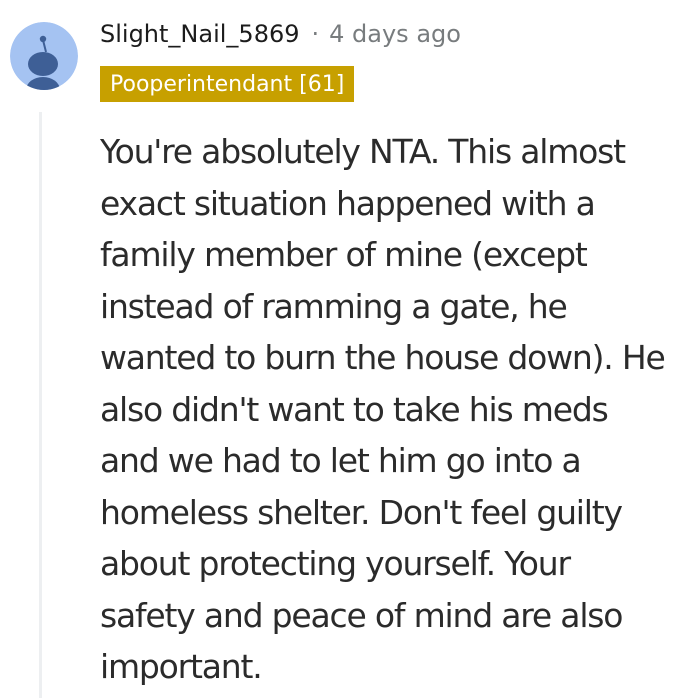  I want to click on user-avatar, so click(44, 56).